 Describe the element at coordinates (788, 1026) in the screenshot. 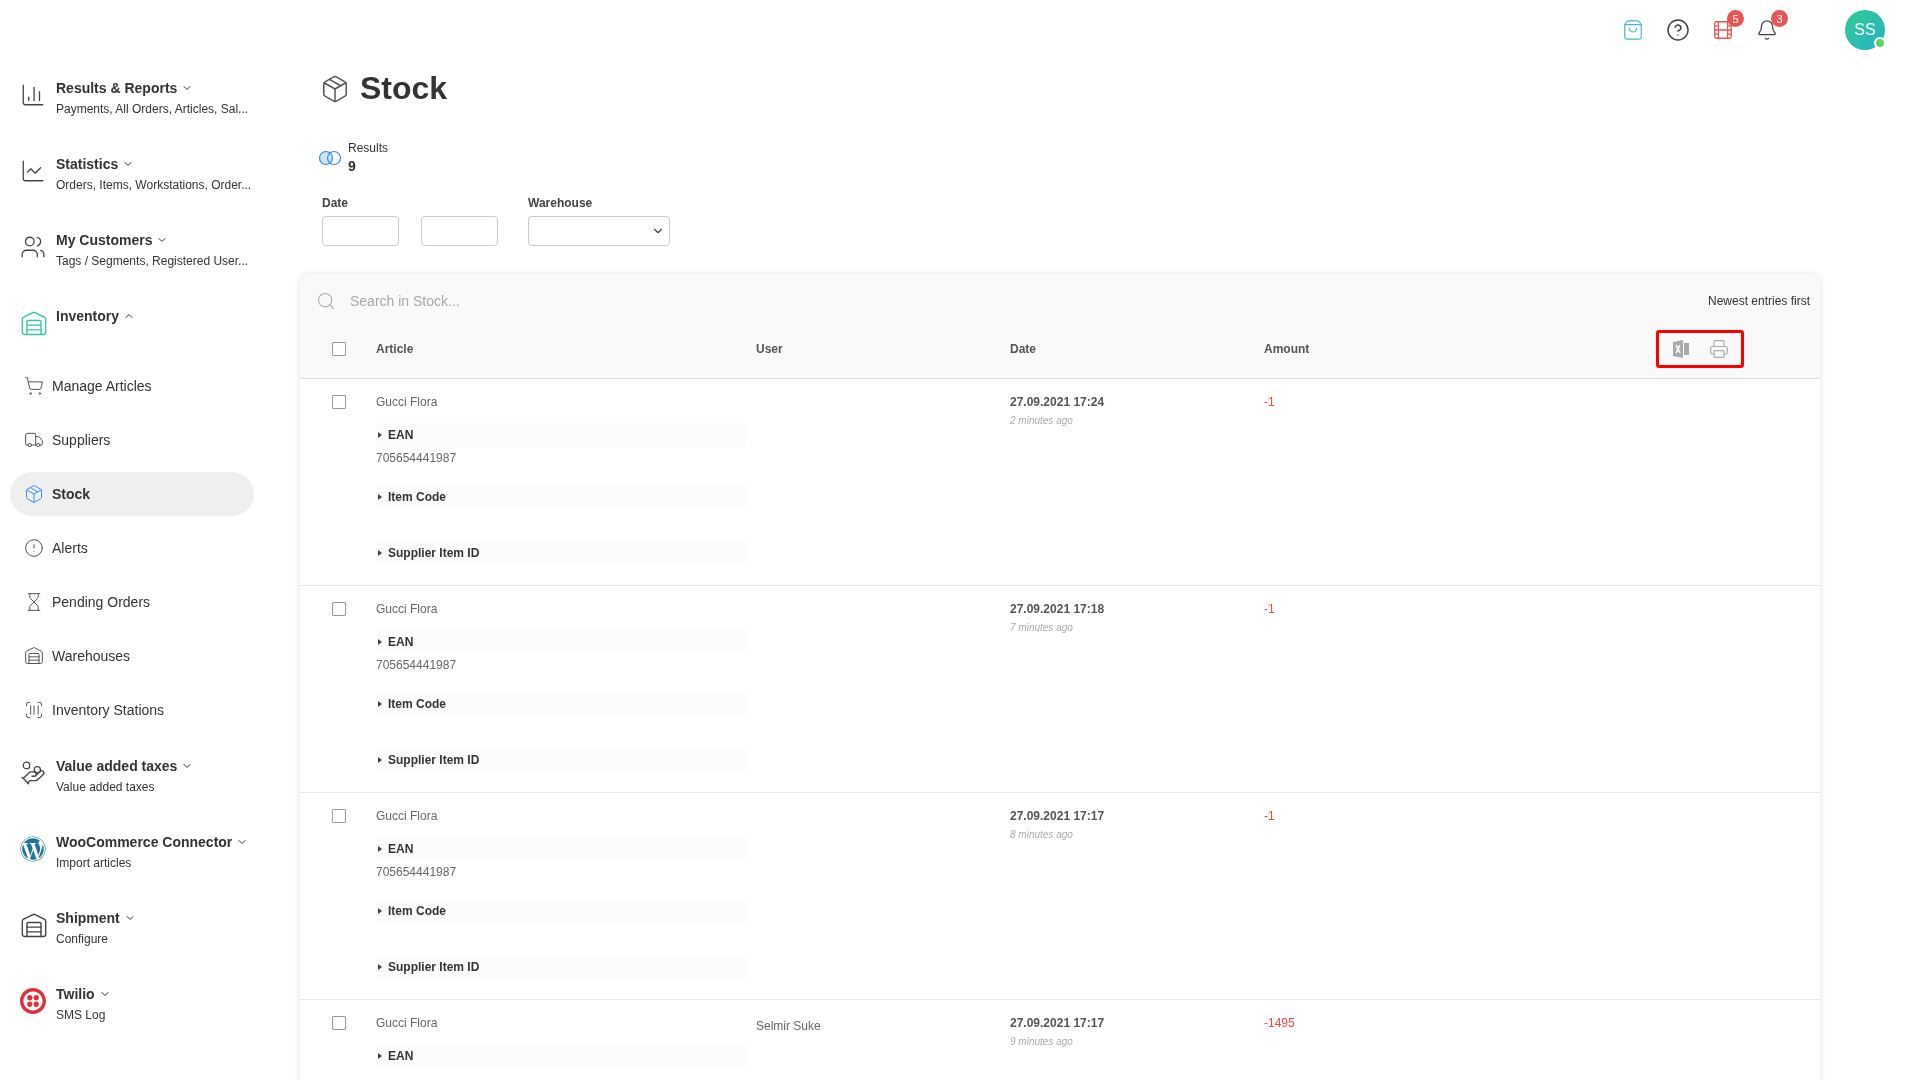

I see `user-name: Selmir Suke` at that location.